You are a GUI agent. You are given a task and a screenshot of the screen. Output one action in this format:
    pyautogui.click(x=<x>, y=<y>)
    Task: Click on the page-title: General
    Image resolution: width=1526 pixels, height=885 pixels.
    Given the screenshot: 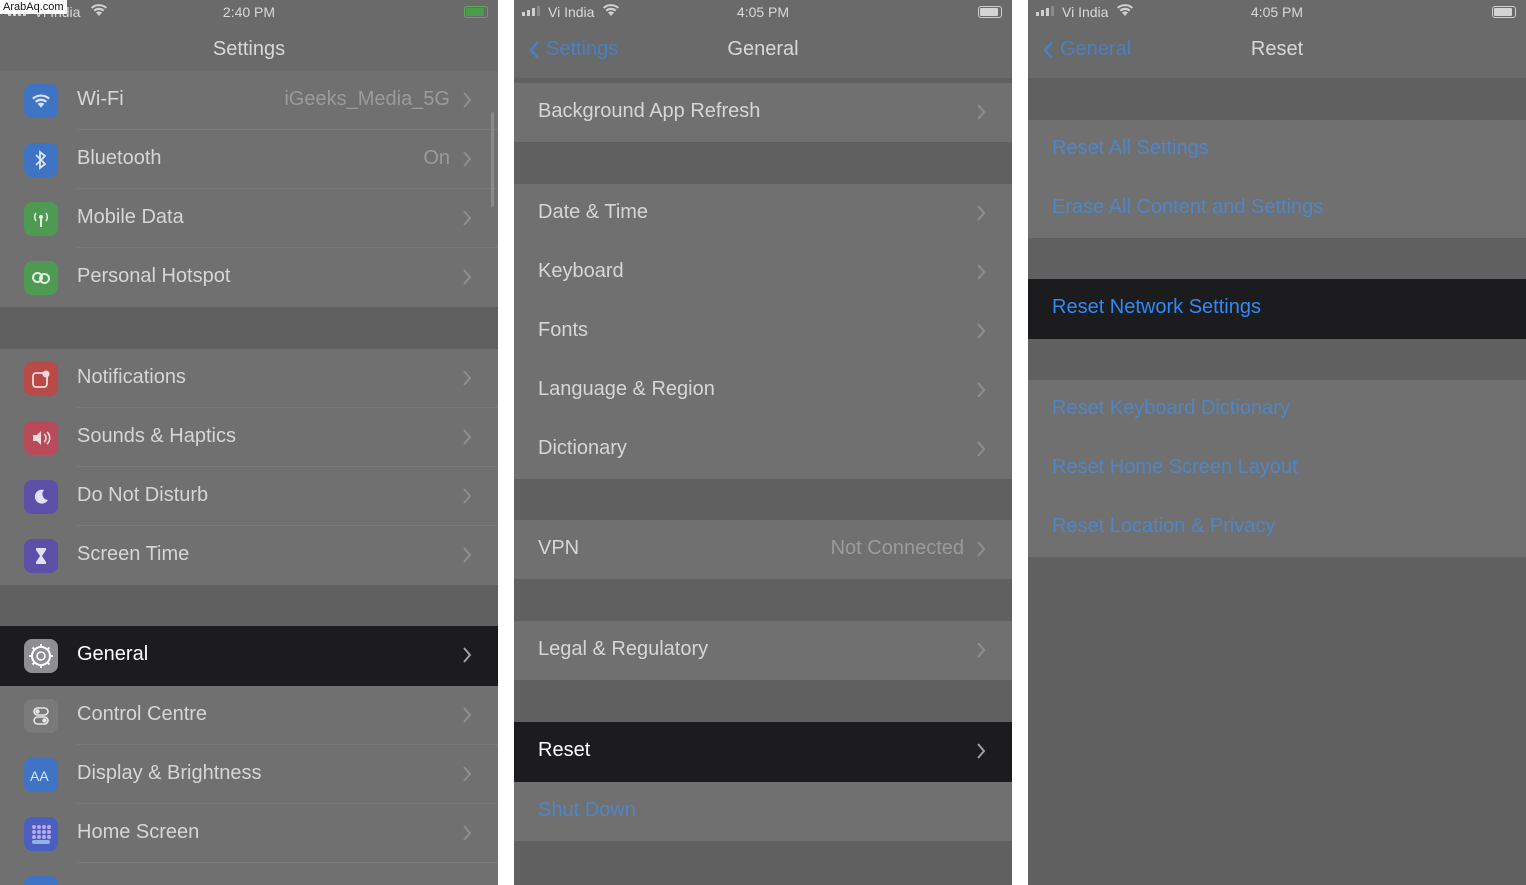 What is the action you would take?
    pyautogui.click(x=763, y=49)
    